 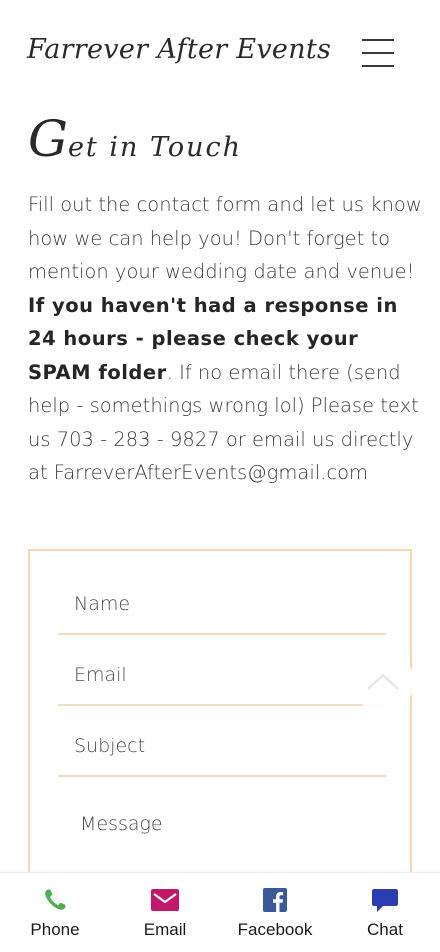 I want to click on site-header: Farrever After Events, so click(x=220, y=50).